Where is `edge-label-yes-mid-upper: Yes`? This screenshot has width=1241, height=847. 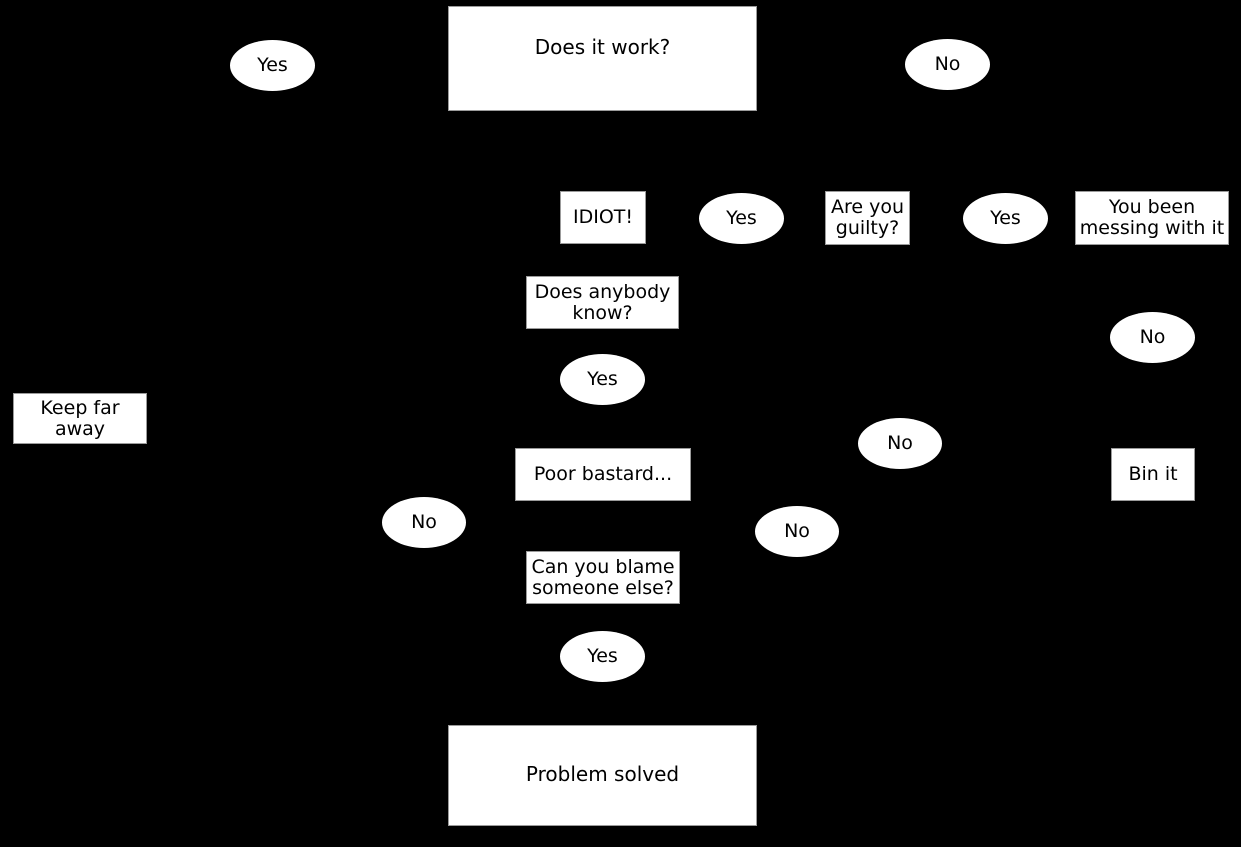 edge-label-yes-mid-upper: Yes is located at coordinates (602, 379).